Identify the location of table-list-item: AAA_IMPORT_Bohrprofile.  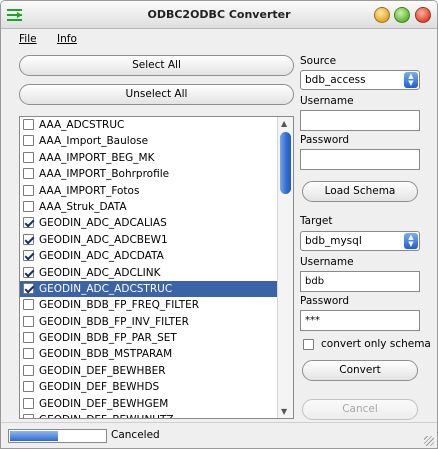
(149, 174).